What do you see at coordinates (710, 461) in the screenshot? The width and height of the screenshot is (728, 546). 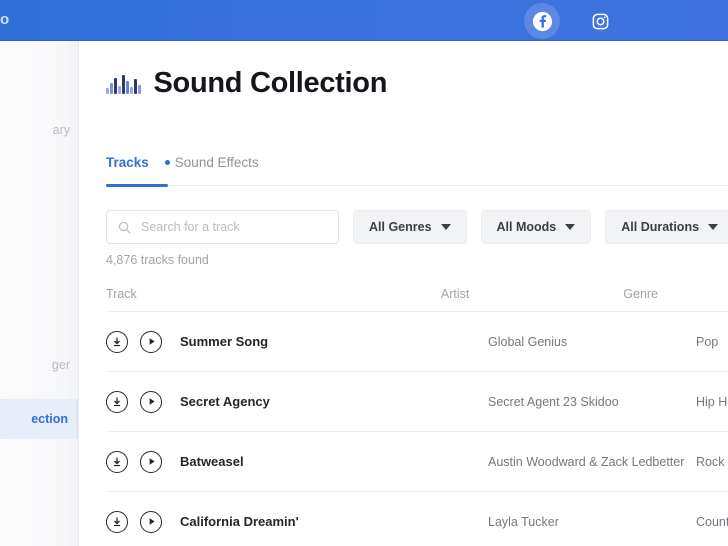 I see `track-genre: Rock` at bounding box center [710, 461].